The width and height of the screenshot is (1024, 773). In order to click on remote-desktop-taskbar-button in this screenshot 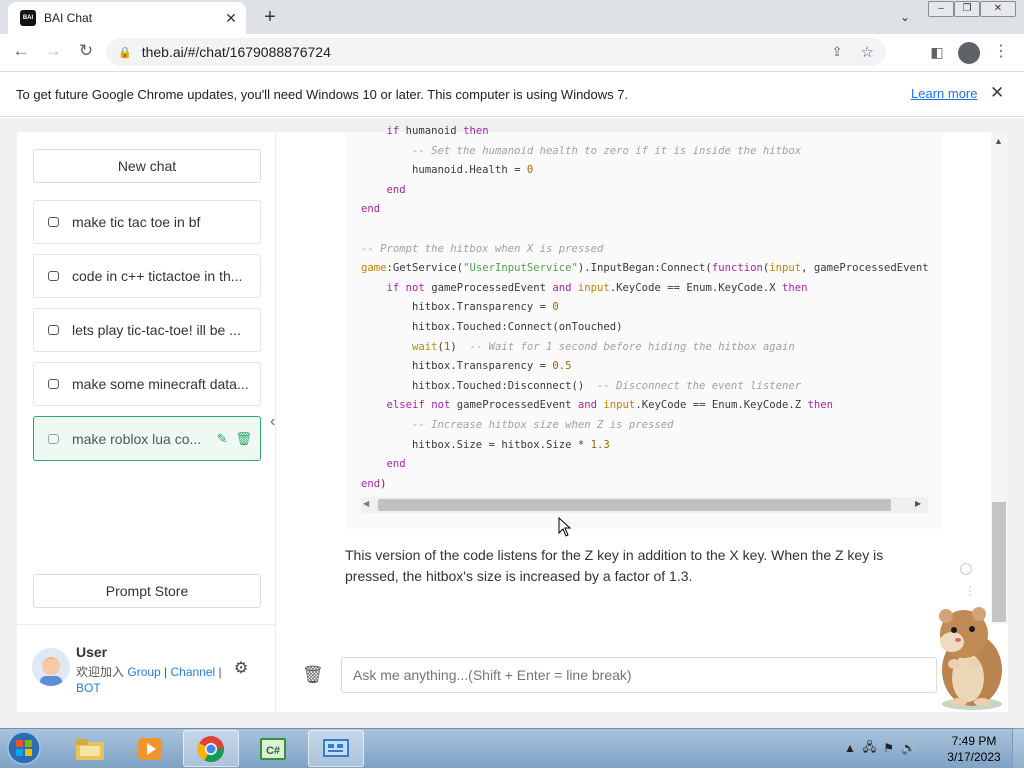, I will do `click(336, 748)`.